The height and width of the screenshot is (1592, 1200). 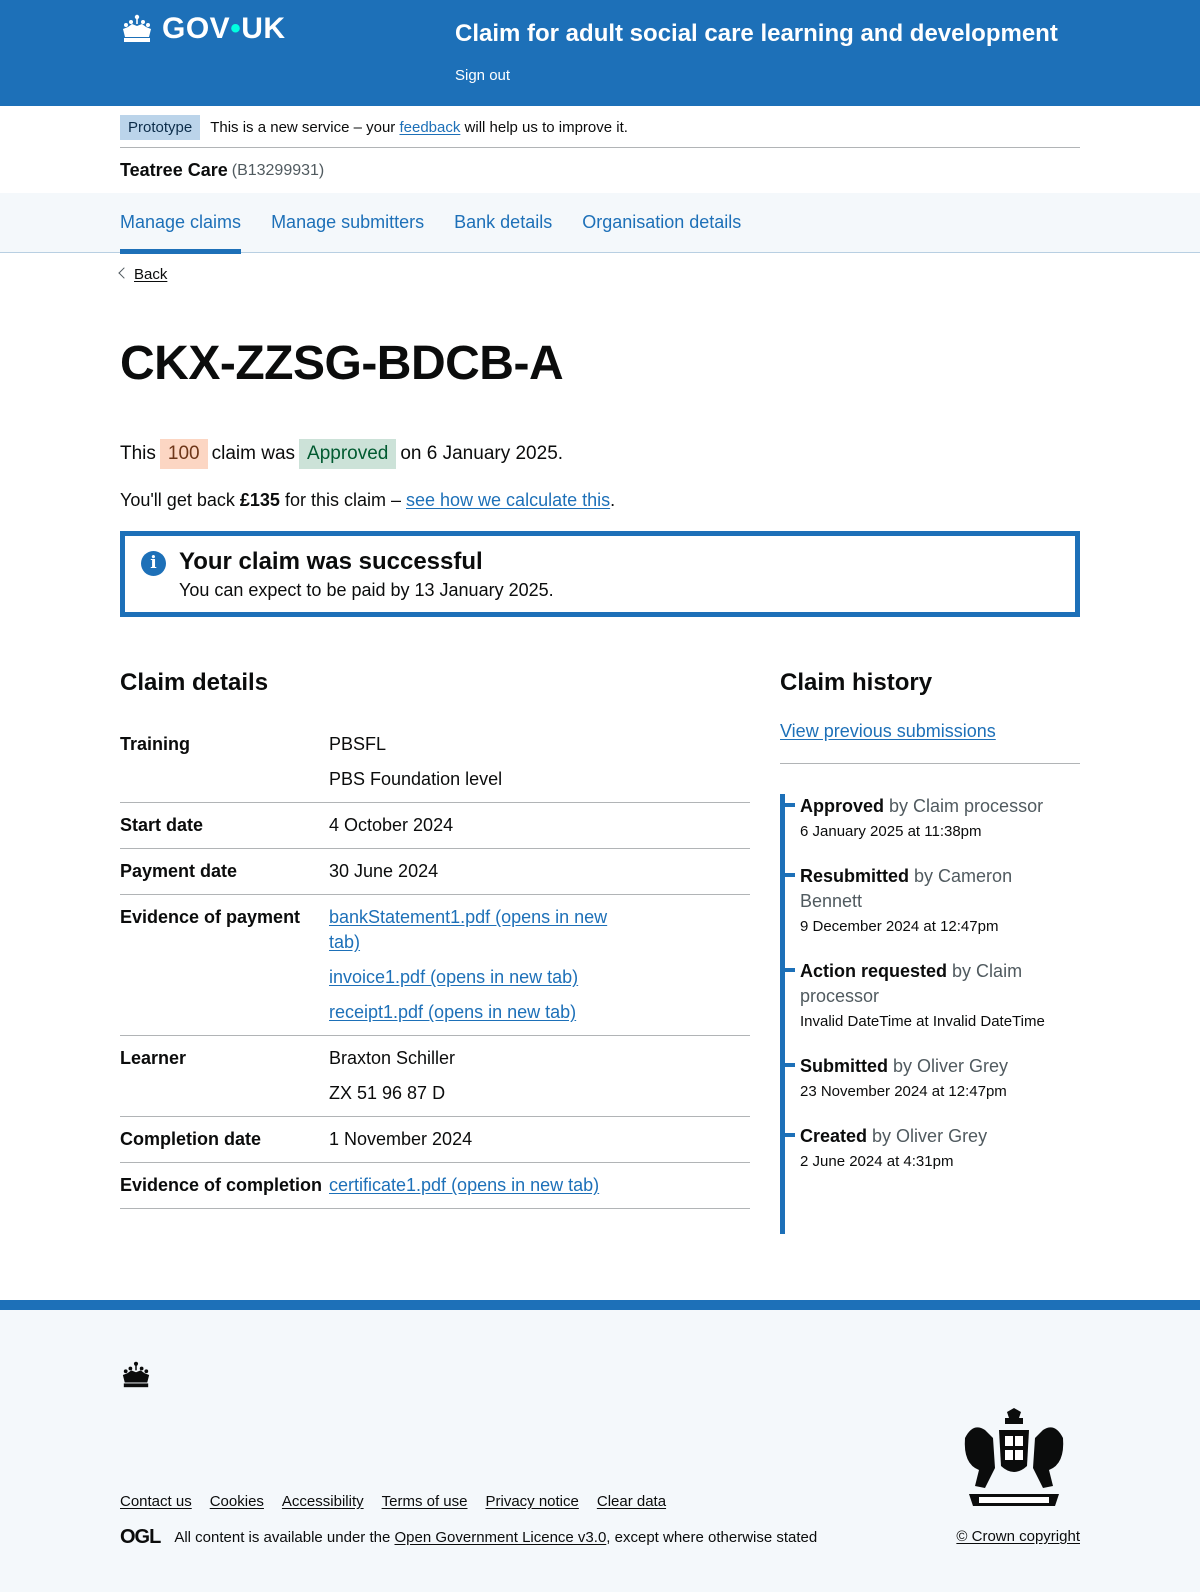 I want to click on summary-key: Payment date, so click(x=179, y=871).